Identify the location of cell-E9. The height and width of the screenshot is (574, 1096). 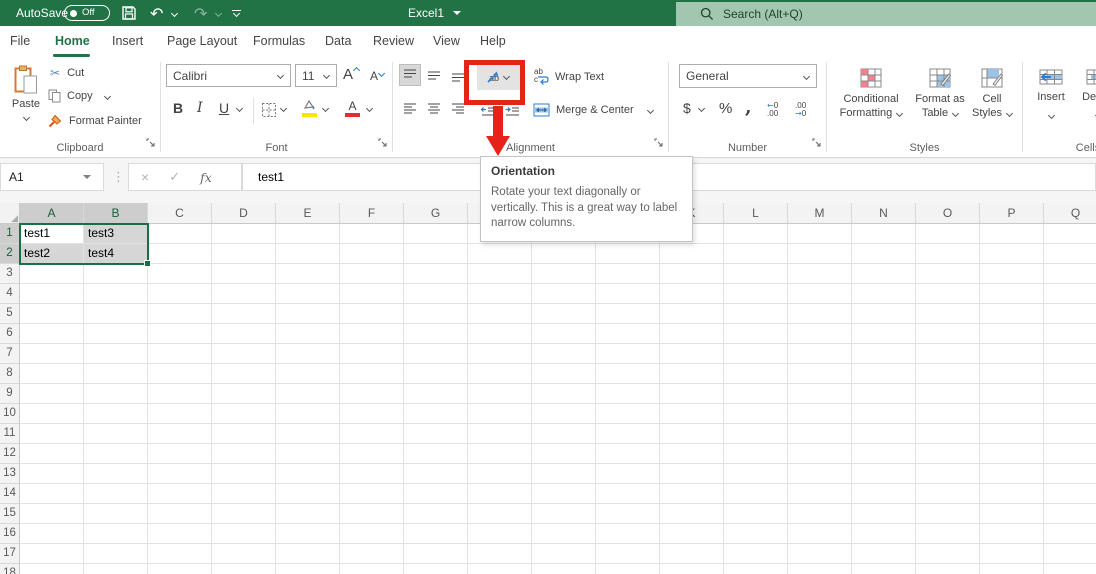
(308, 394).